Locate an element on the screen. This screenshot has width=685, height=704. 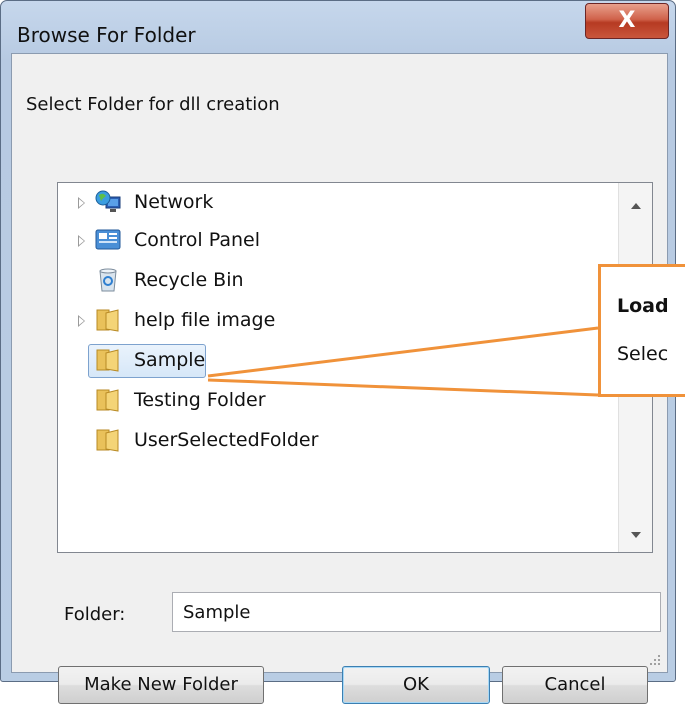
cancel-button: Cancel is located at coordinates (575, 685).